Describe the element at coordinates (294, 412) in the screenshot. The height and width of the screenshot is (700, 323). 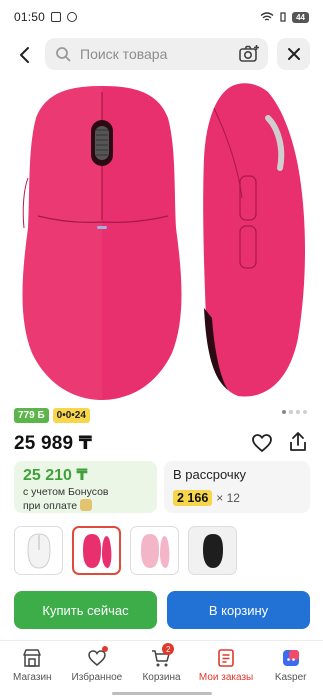
I see `gallery-pagination` at that location.